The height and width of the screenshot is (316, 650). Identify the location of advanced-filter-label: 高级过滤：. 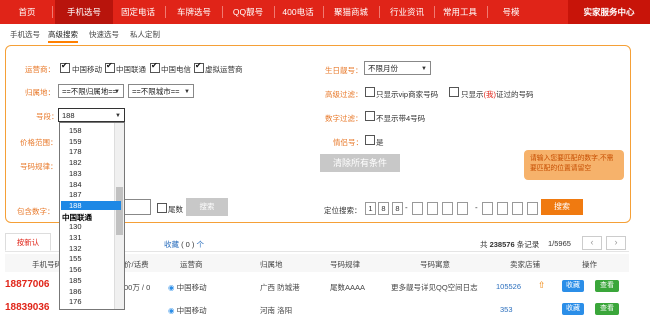
(344, 94).